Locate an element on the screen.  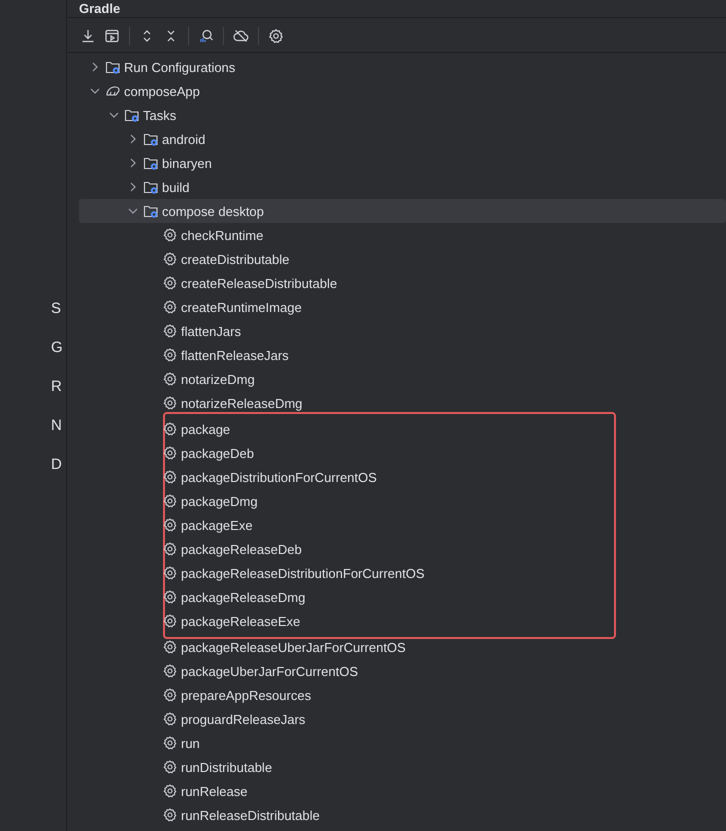
tree-label: Run Configurations is located at coordinates (180, 67).